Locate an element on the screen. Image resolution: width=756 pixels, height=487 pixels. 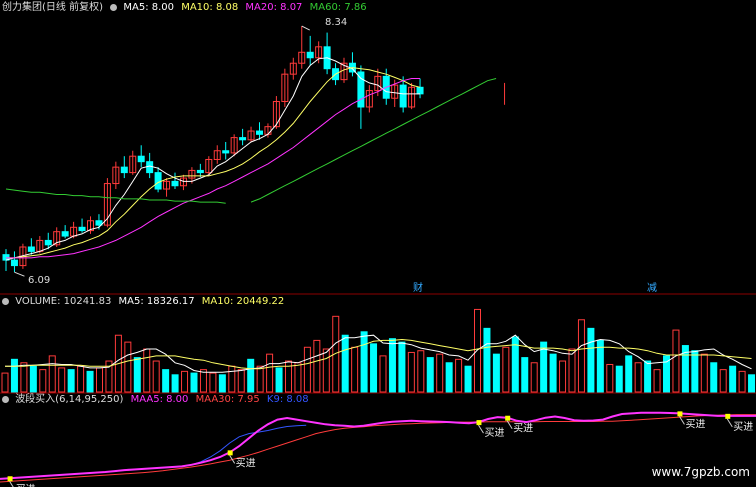
ma5-label: MA5: 8.00 is located at coordinates (149, 7).